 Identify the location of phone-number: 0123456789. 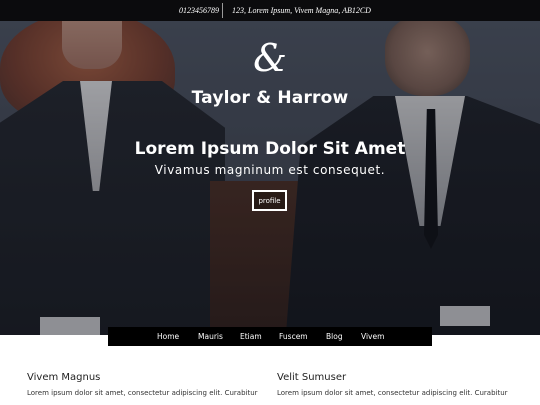
(199, 10).